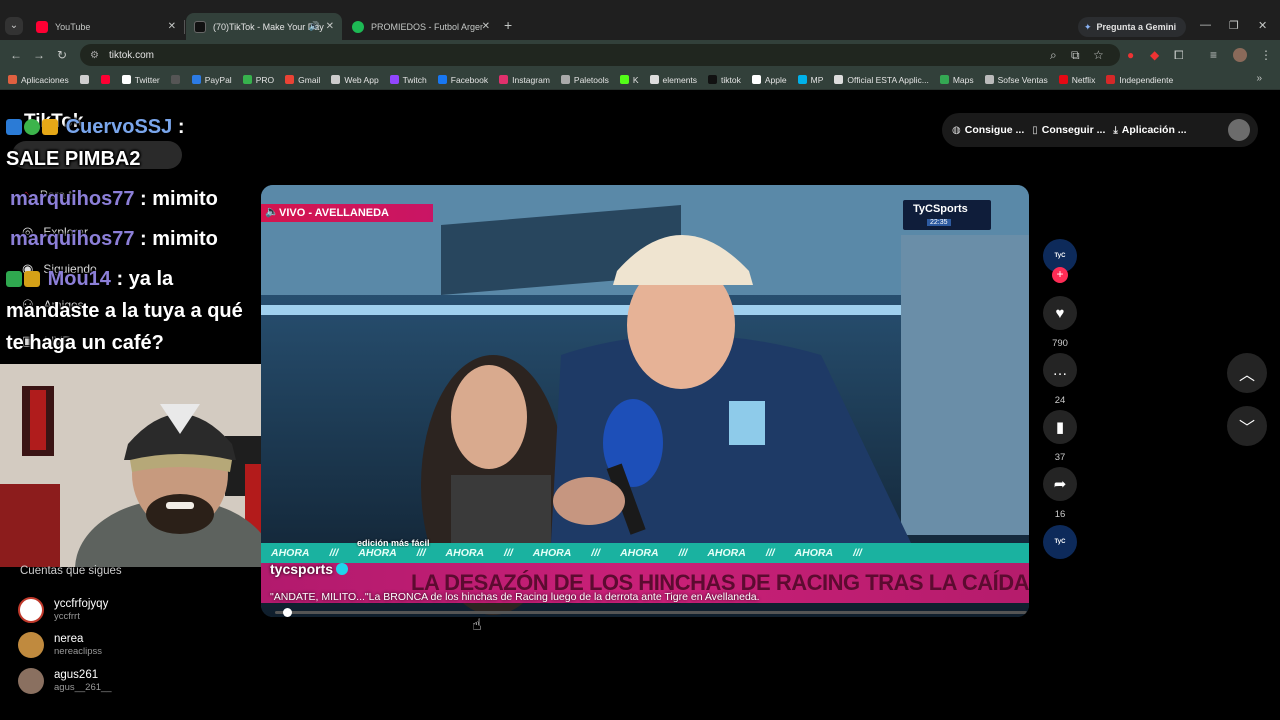 This screenshot has width=1280, height=720. I want to click on address-bar: ⚙ tiktok.com, so click(600, 55).